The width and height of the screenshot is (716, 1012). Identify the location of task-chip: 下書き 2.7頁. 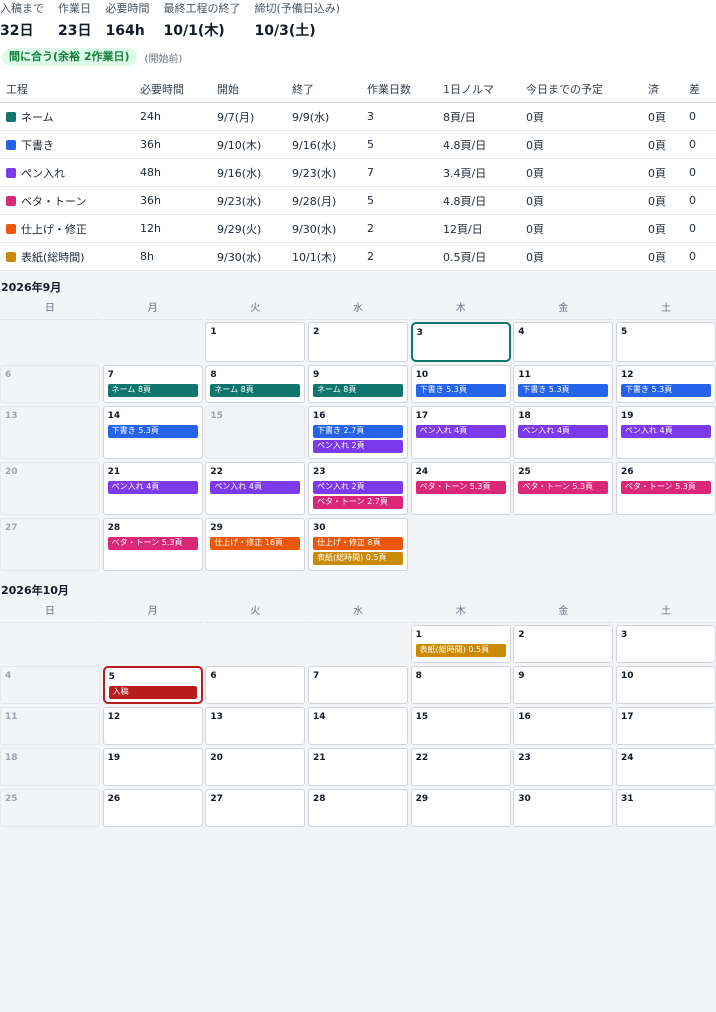
(357, 431).